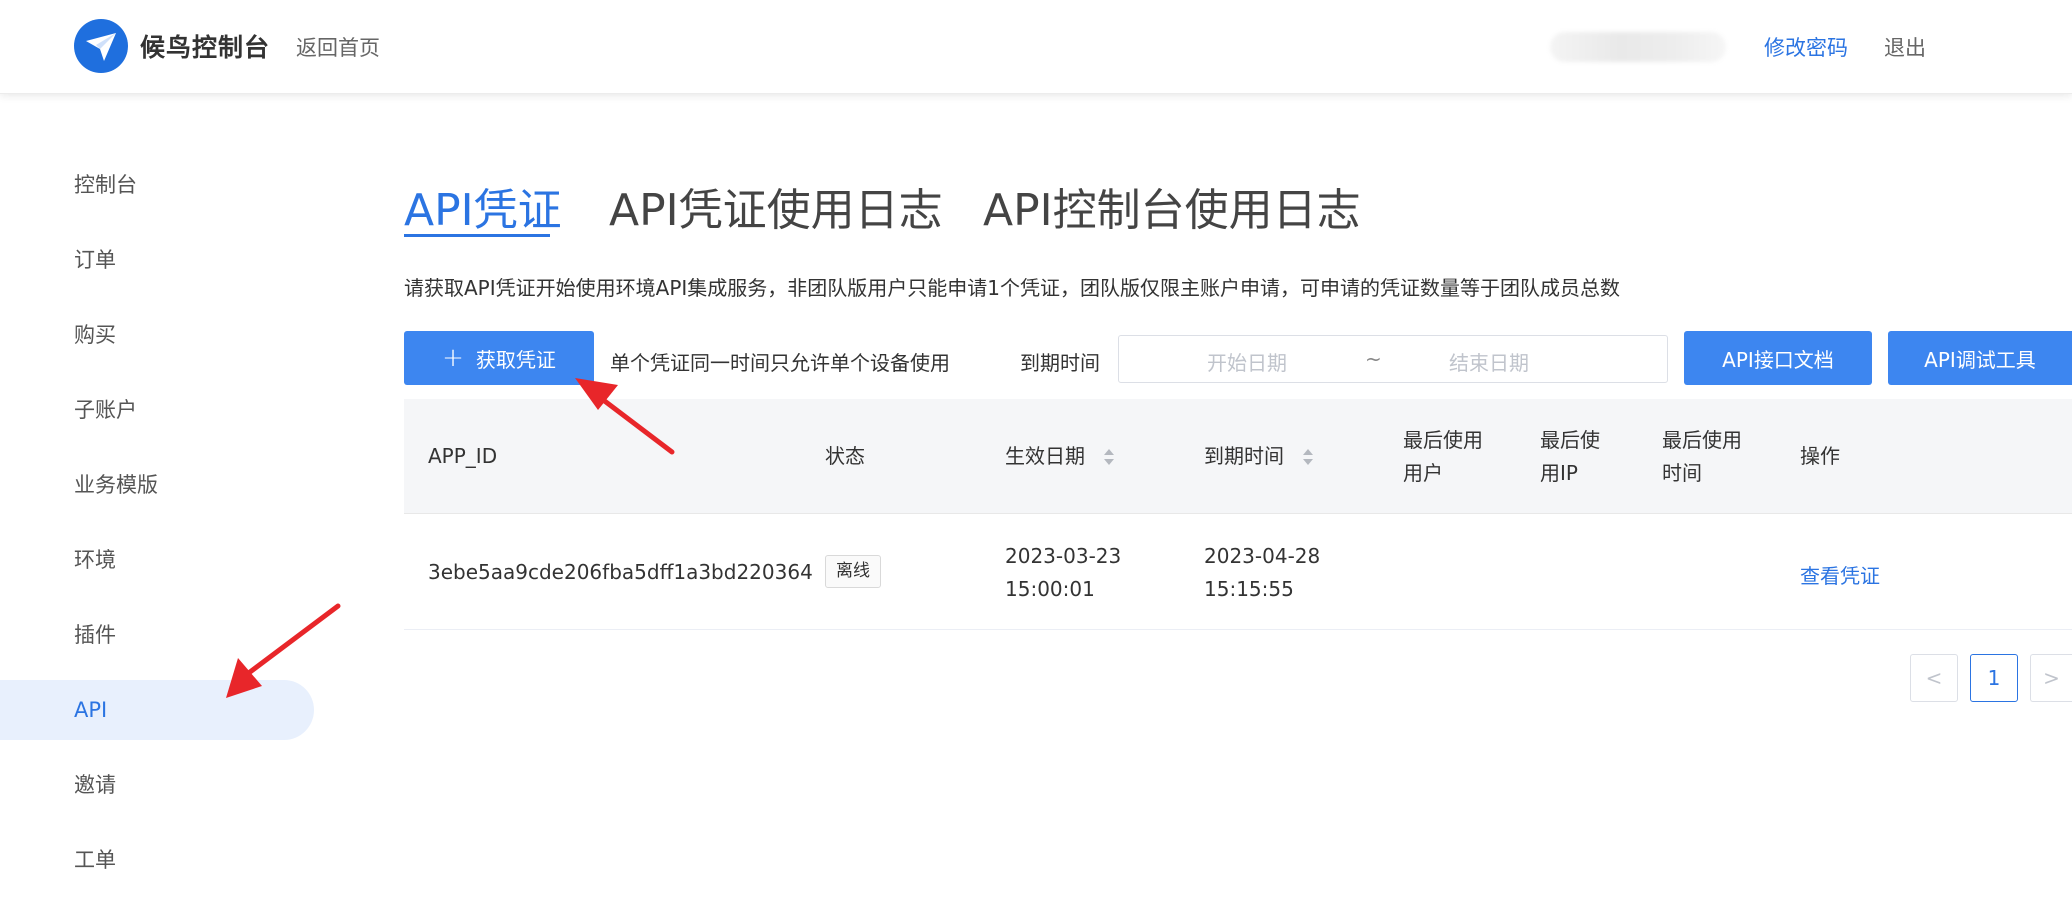  I want to click on expire-time-label: 到期时间, so click(1060, 363).